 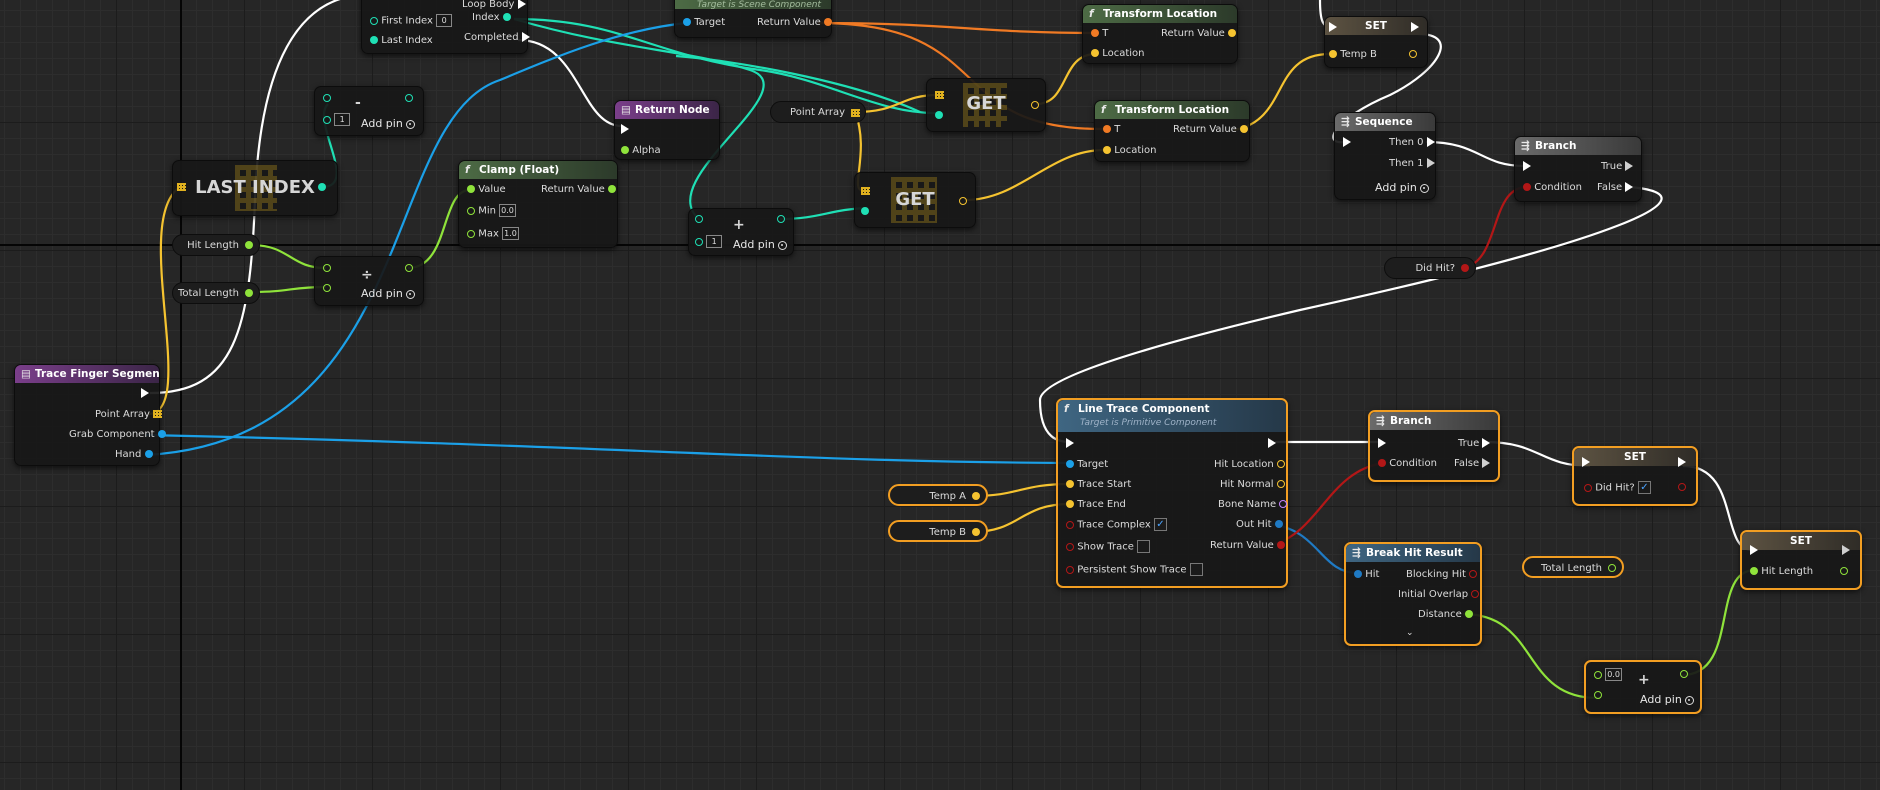 I want to click on persistent-checkbox-icon, so click(x=1196, y=569).